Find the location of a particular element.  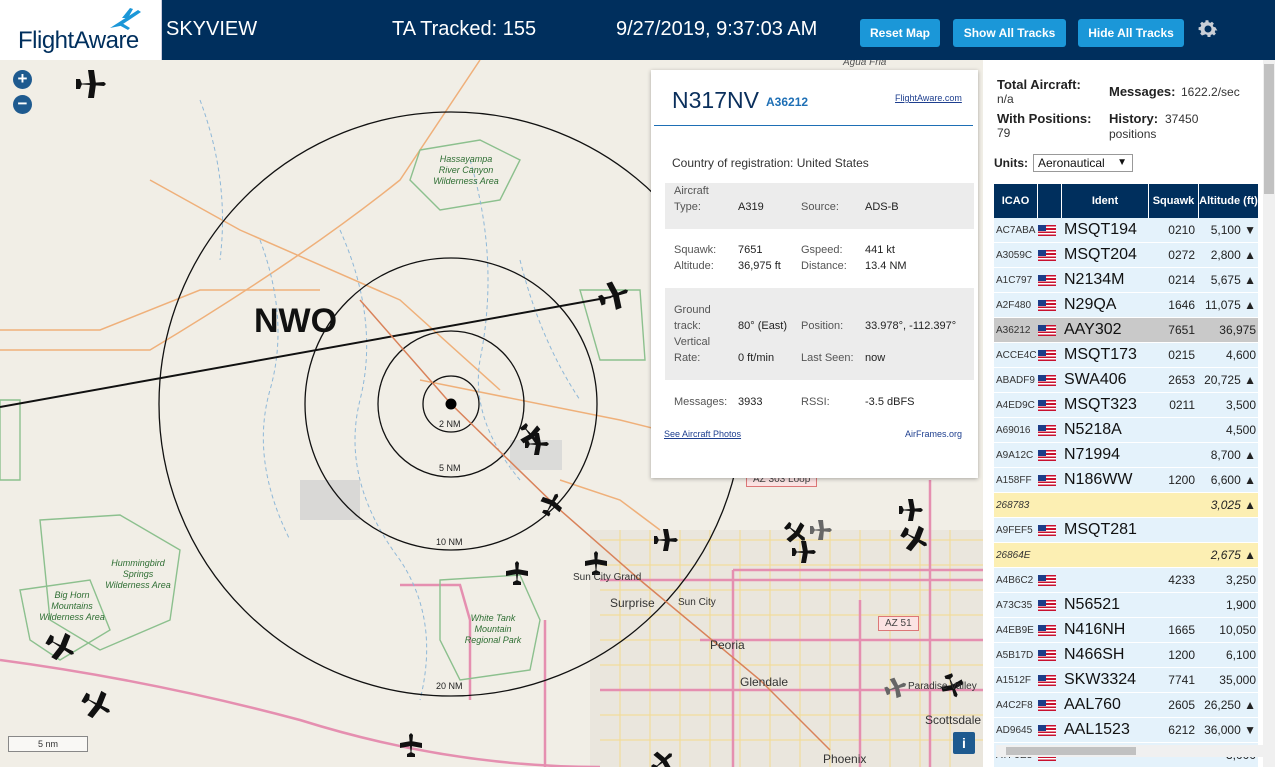

messages-rate-label: Messages: is located at coordinates (1142, 91).